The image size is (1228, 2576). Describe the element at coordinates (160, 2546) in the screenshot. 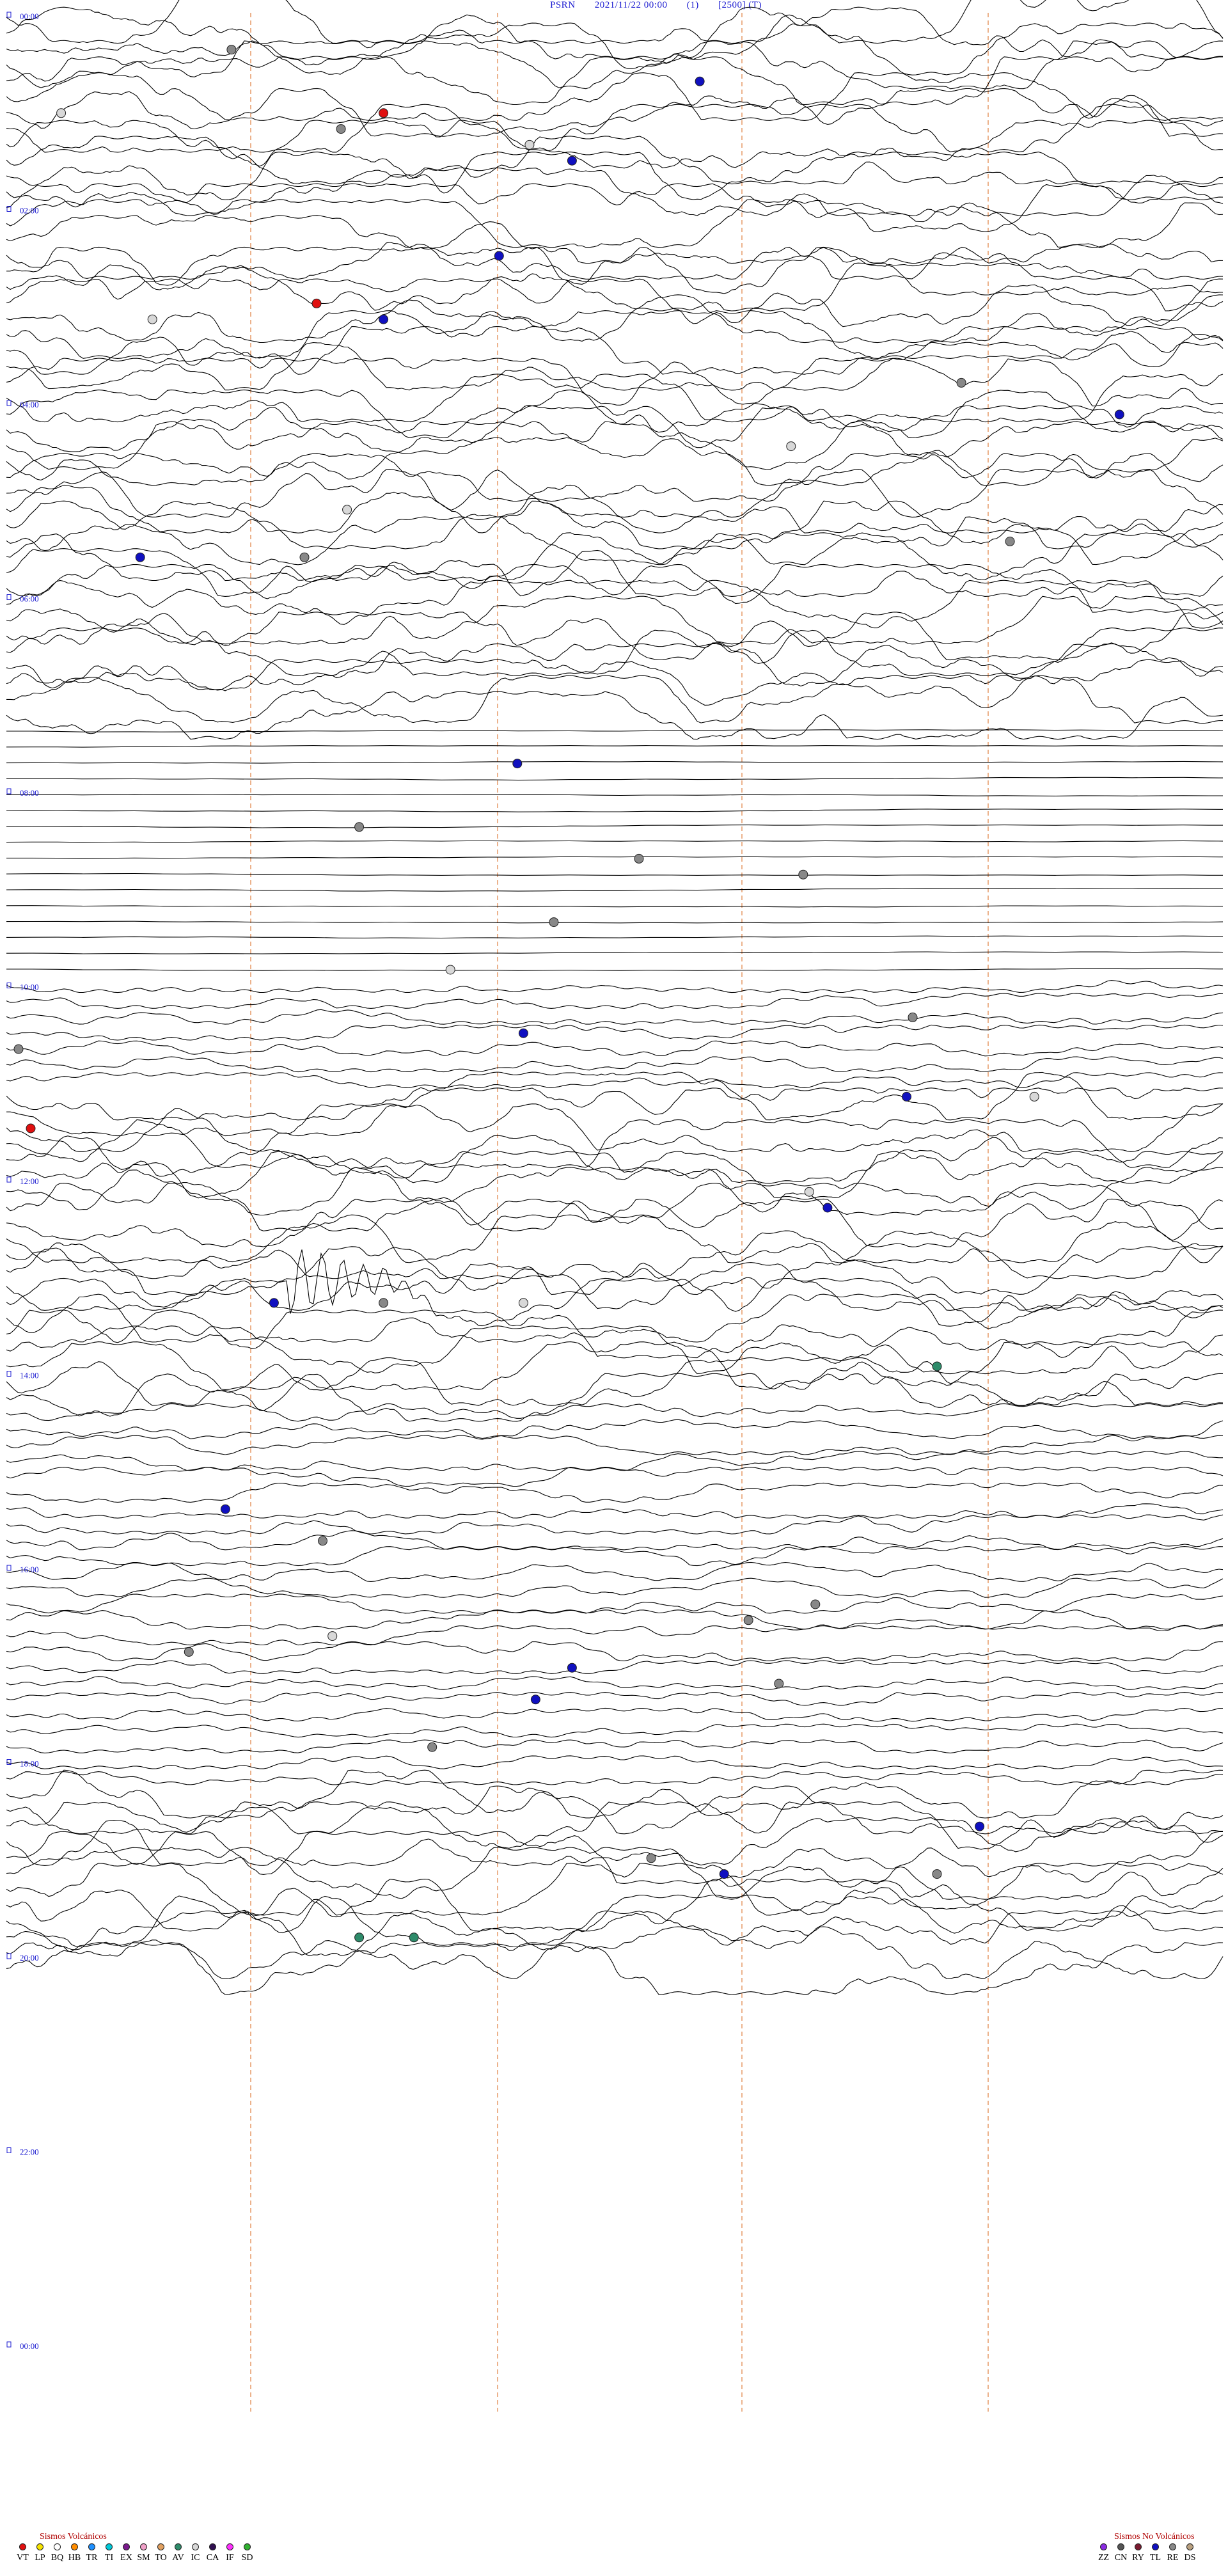

I see `legend-dot-to` at that location.